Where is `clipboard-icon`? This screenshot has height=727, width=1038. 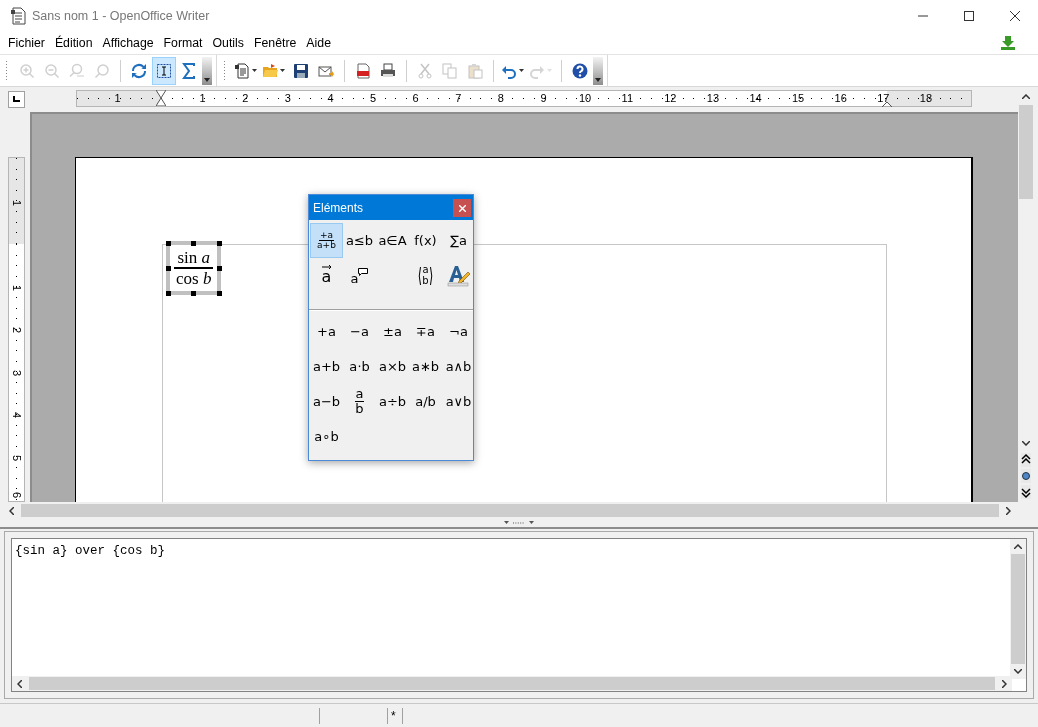 clipboard-icon is located at coordinates (475, 70).